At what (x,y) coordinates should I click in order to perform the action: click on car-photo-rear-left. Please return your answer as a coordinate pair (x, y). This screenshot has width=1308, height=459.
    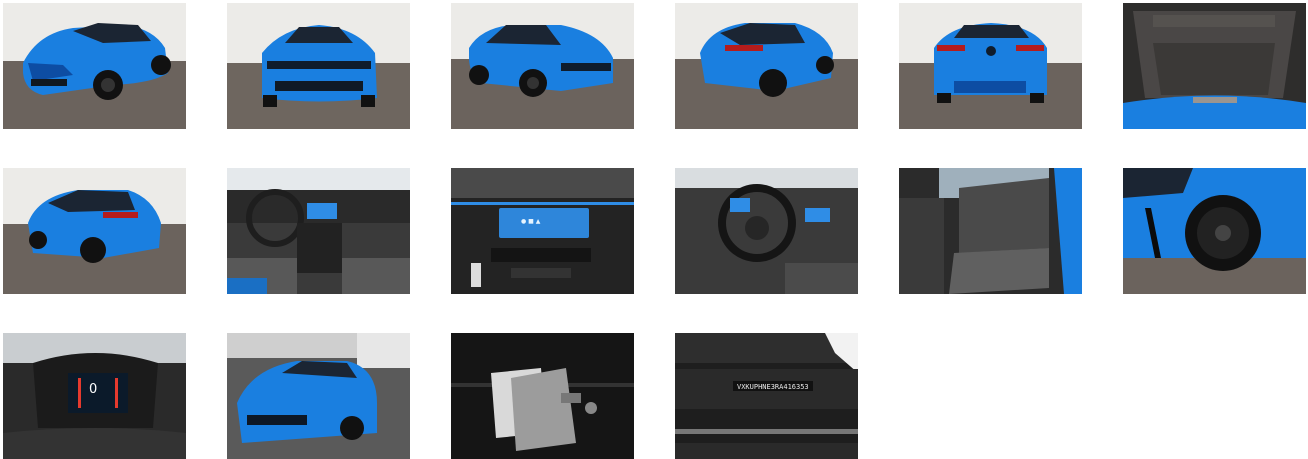
    Looking at the image, I should click on (766, 66).